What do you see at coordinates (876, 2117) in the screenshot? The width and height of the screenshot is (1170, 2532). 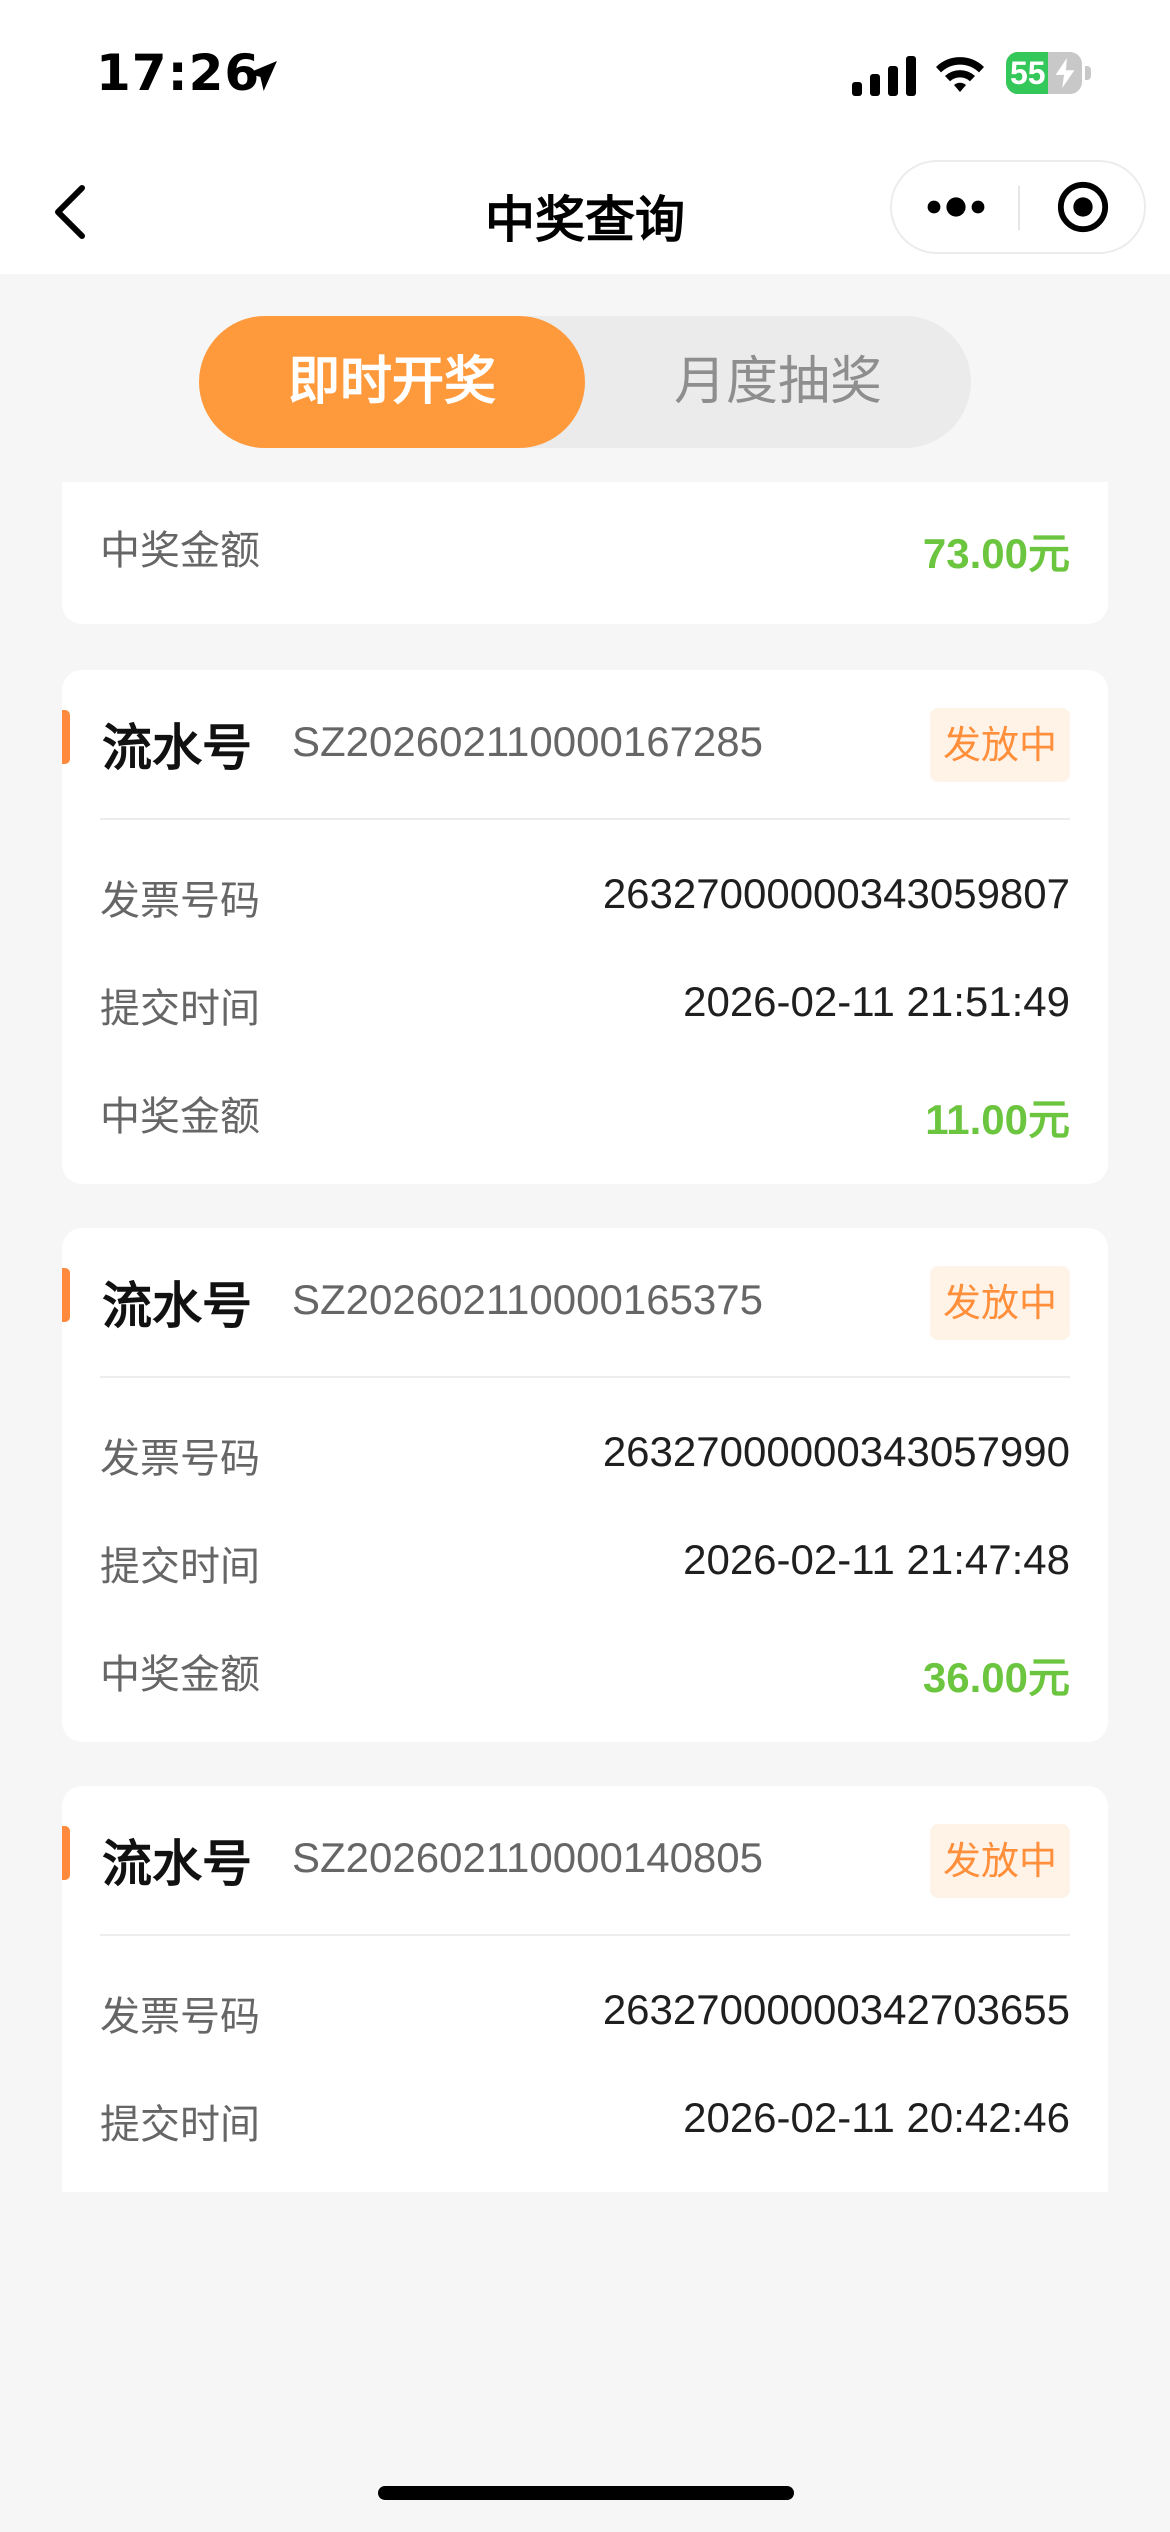 I see `submit-time-value: 2026-02-11 20:42:46` at bounding box center [876, 2117].